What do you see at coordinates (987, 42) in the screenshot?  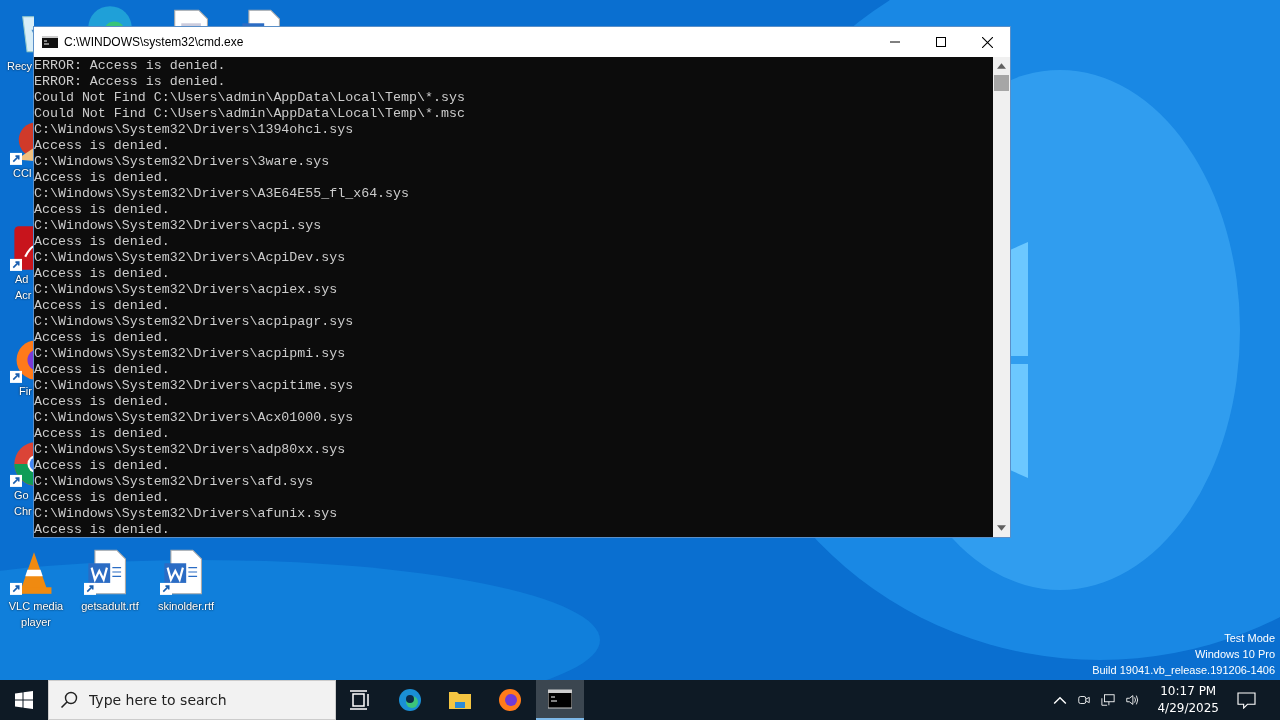 I see `close-icon` at bounding box center [987, 42].